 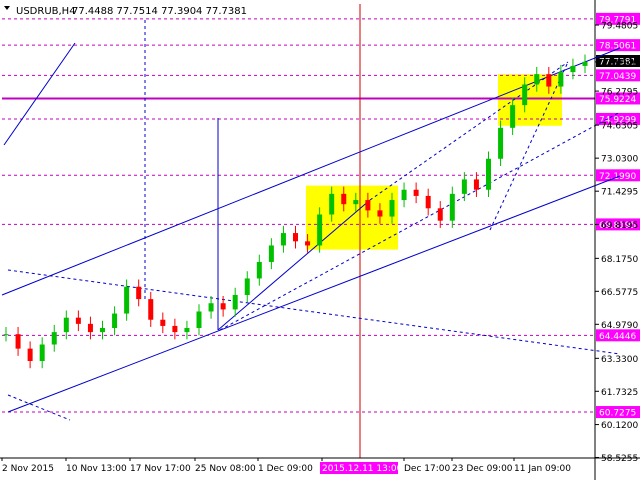 What do you see at coordinates (530, 100) in the screenshot?
I see `yellow-zone` at bounding box center [530, 100].